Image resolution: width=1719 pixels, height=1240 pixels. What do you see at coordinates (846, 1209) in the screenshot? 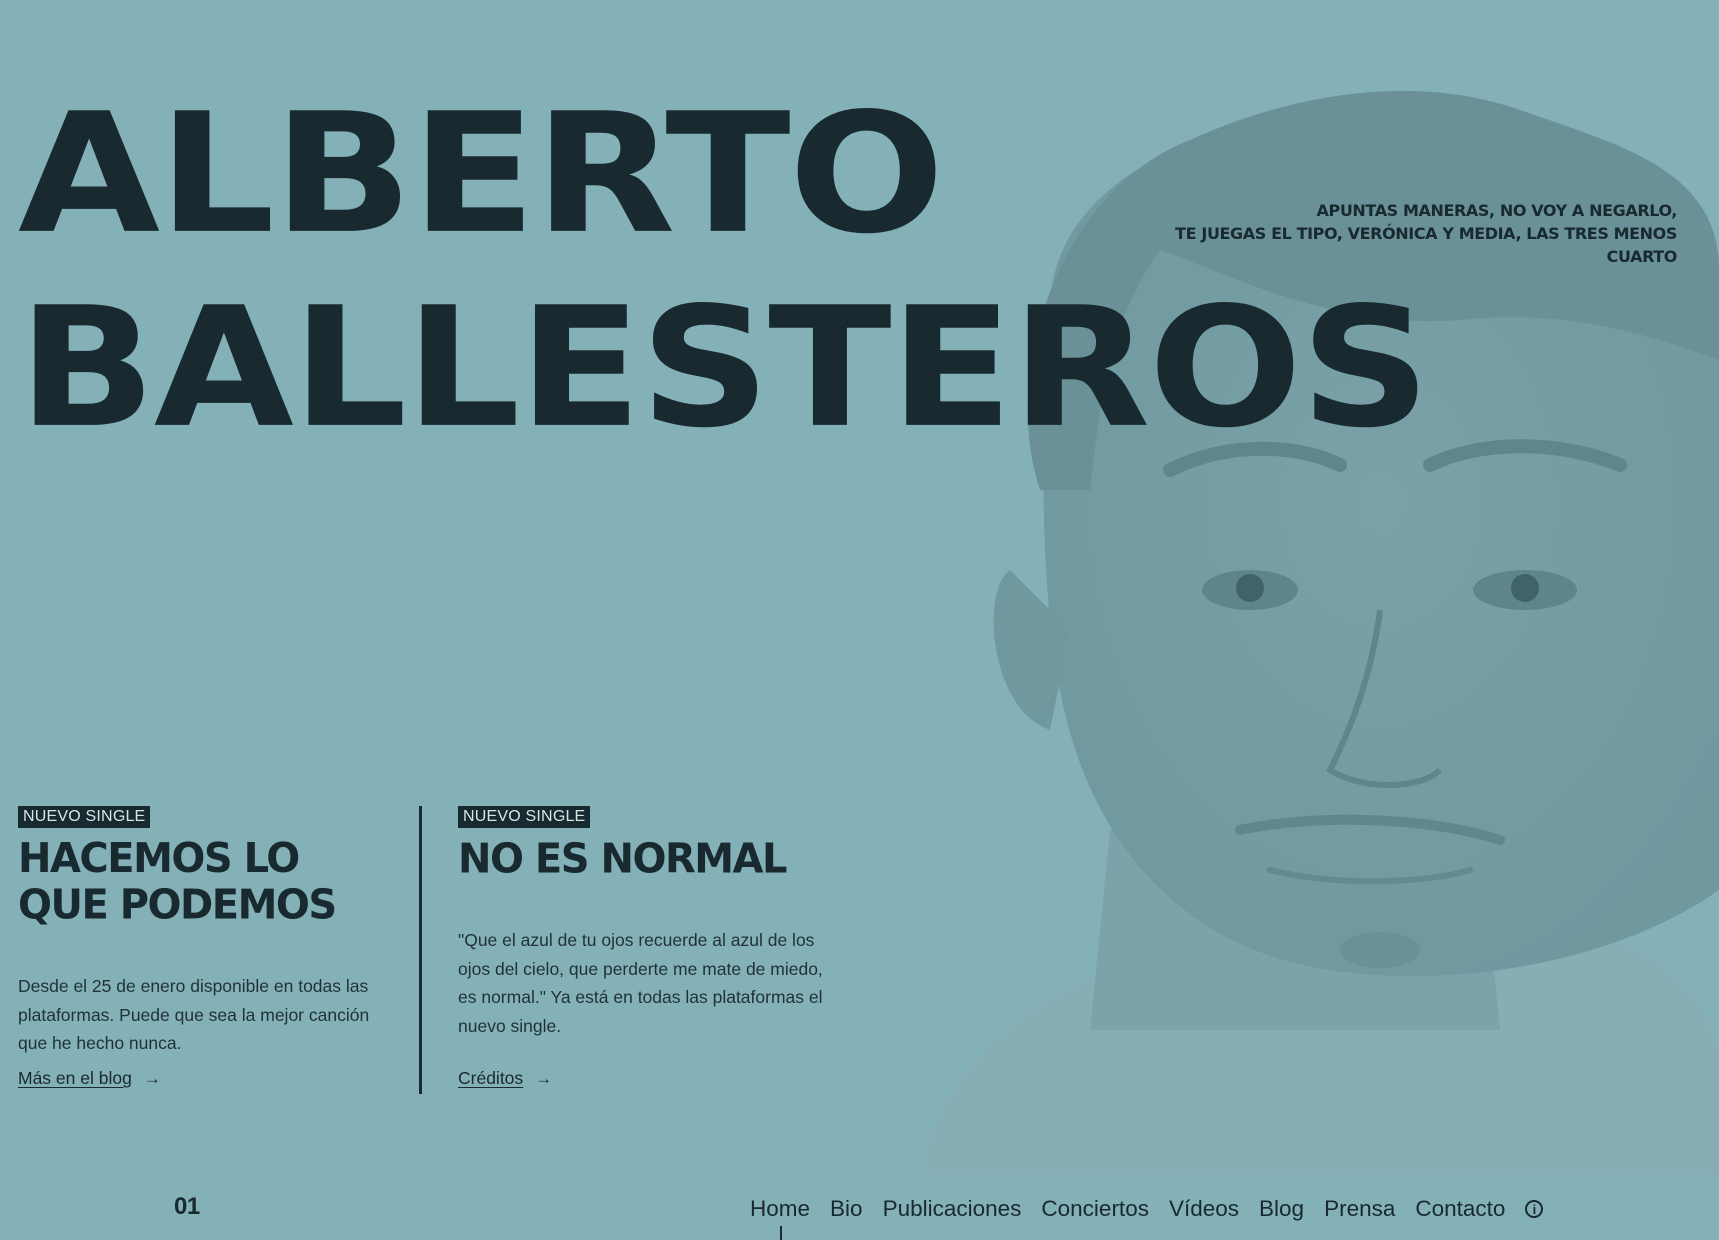
I see `nav-item-bio: Bio` at bounding box center [846, 1209].